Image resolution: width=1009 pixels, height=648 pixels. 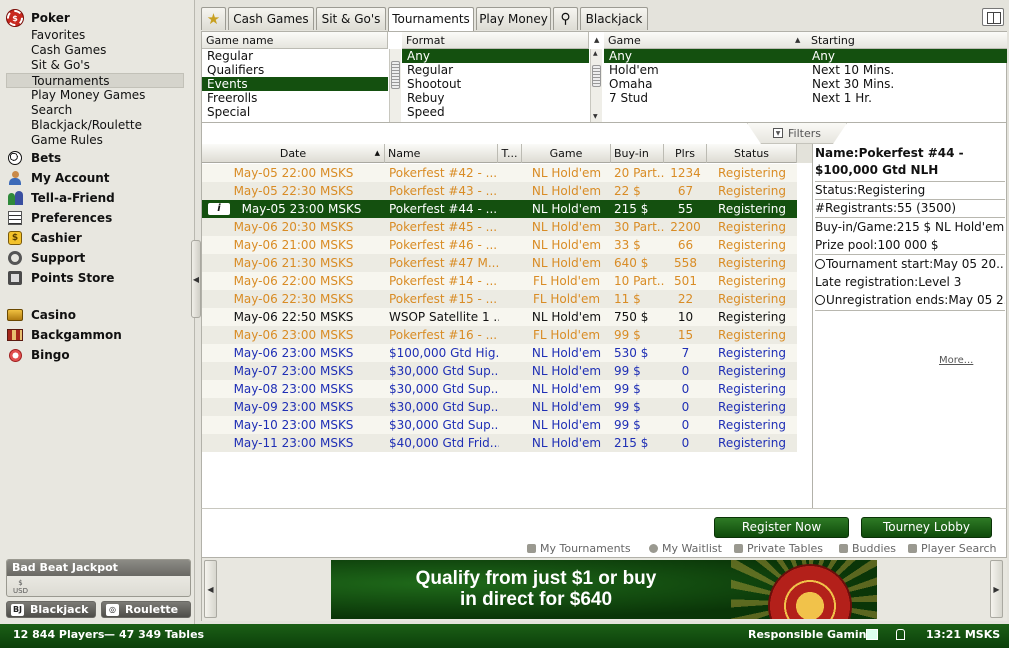 I want to click on sidebar-item-play-money-games: Play Money Games, so click(x=95, y=95).